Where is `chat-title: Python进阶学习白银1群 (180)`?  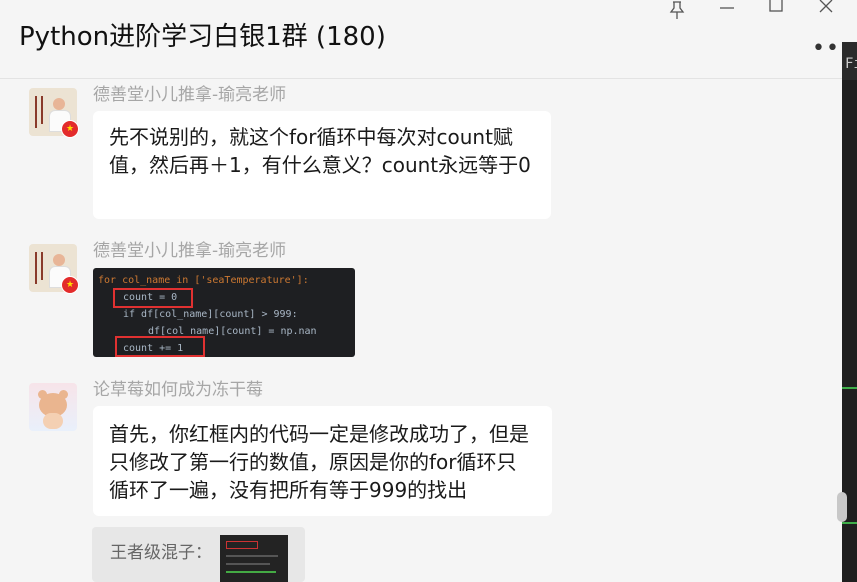 chat-title: Python进阶学习白银1群 (180) is located at coordinates (202, 37).